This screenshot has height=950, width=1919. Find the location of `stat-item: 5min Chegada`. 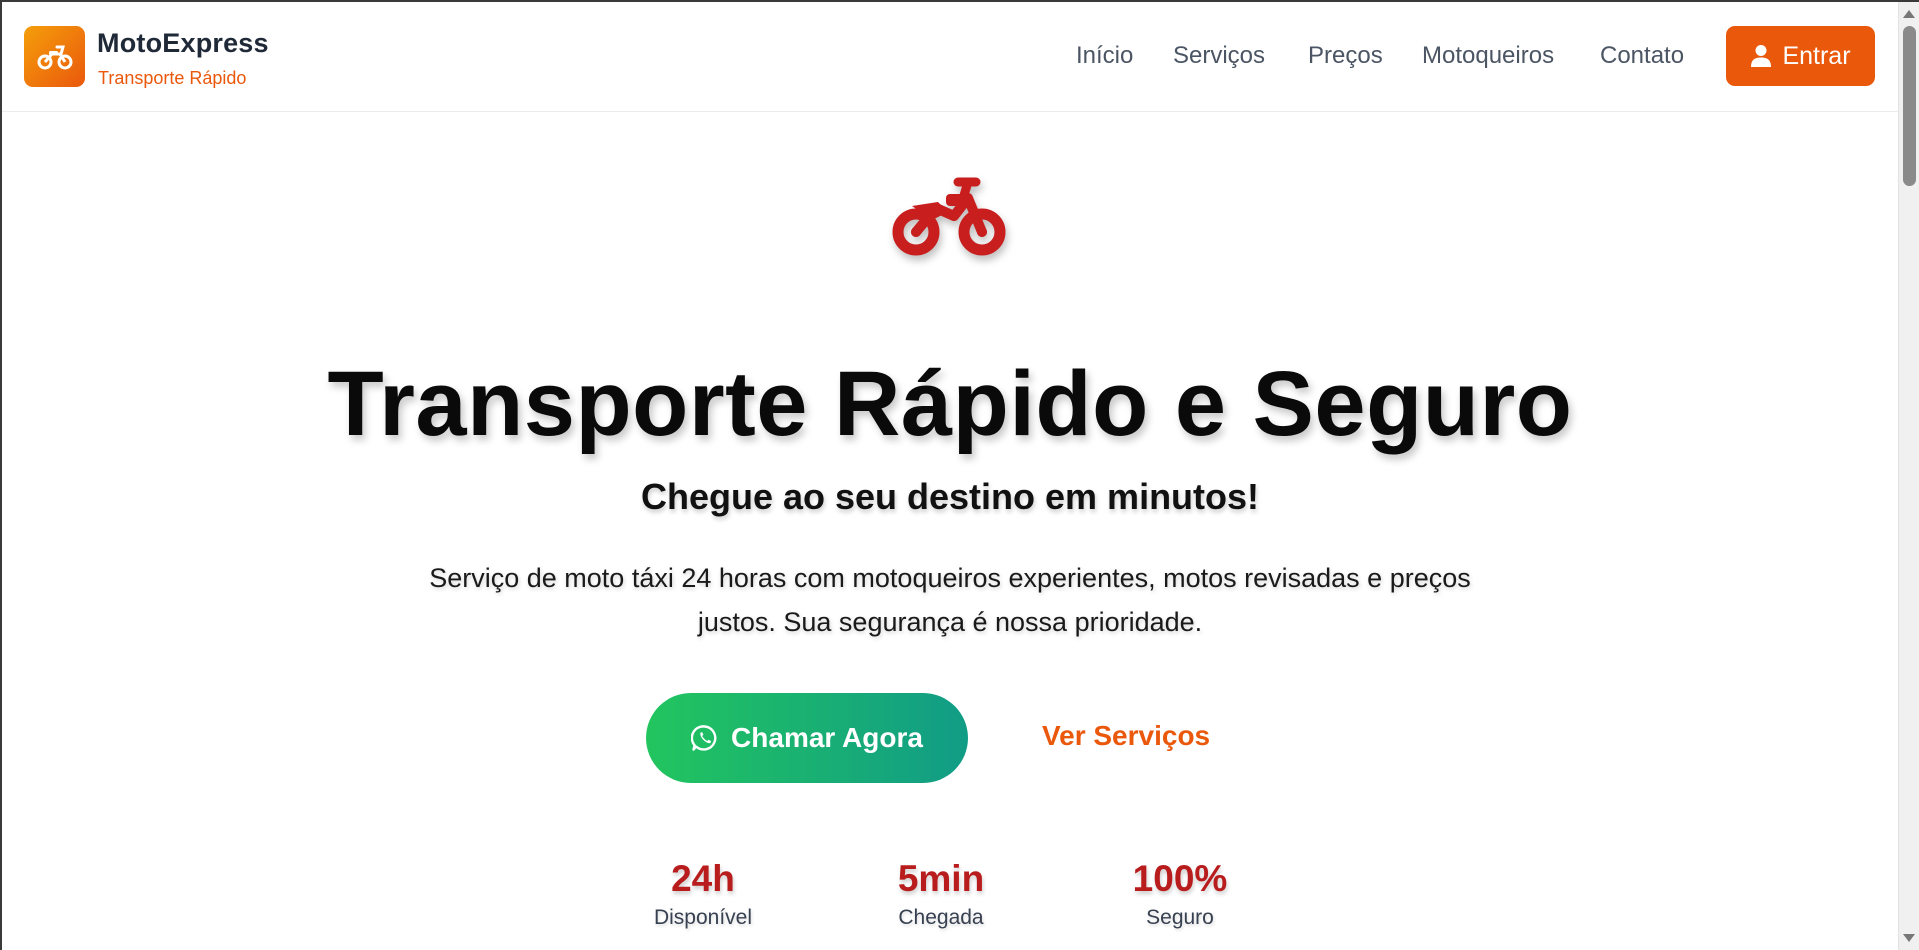

stat-item: 5min Chegada is located at coordinates (941, 894).